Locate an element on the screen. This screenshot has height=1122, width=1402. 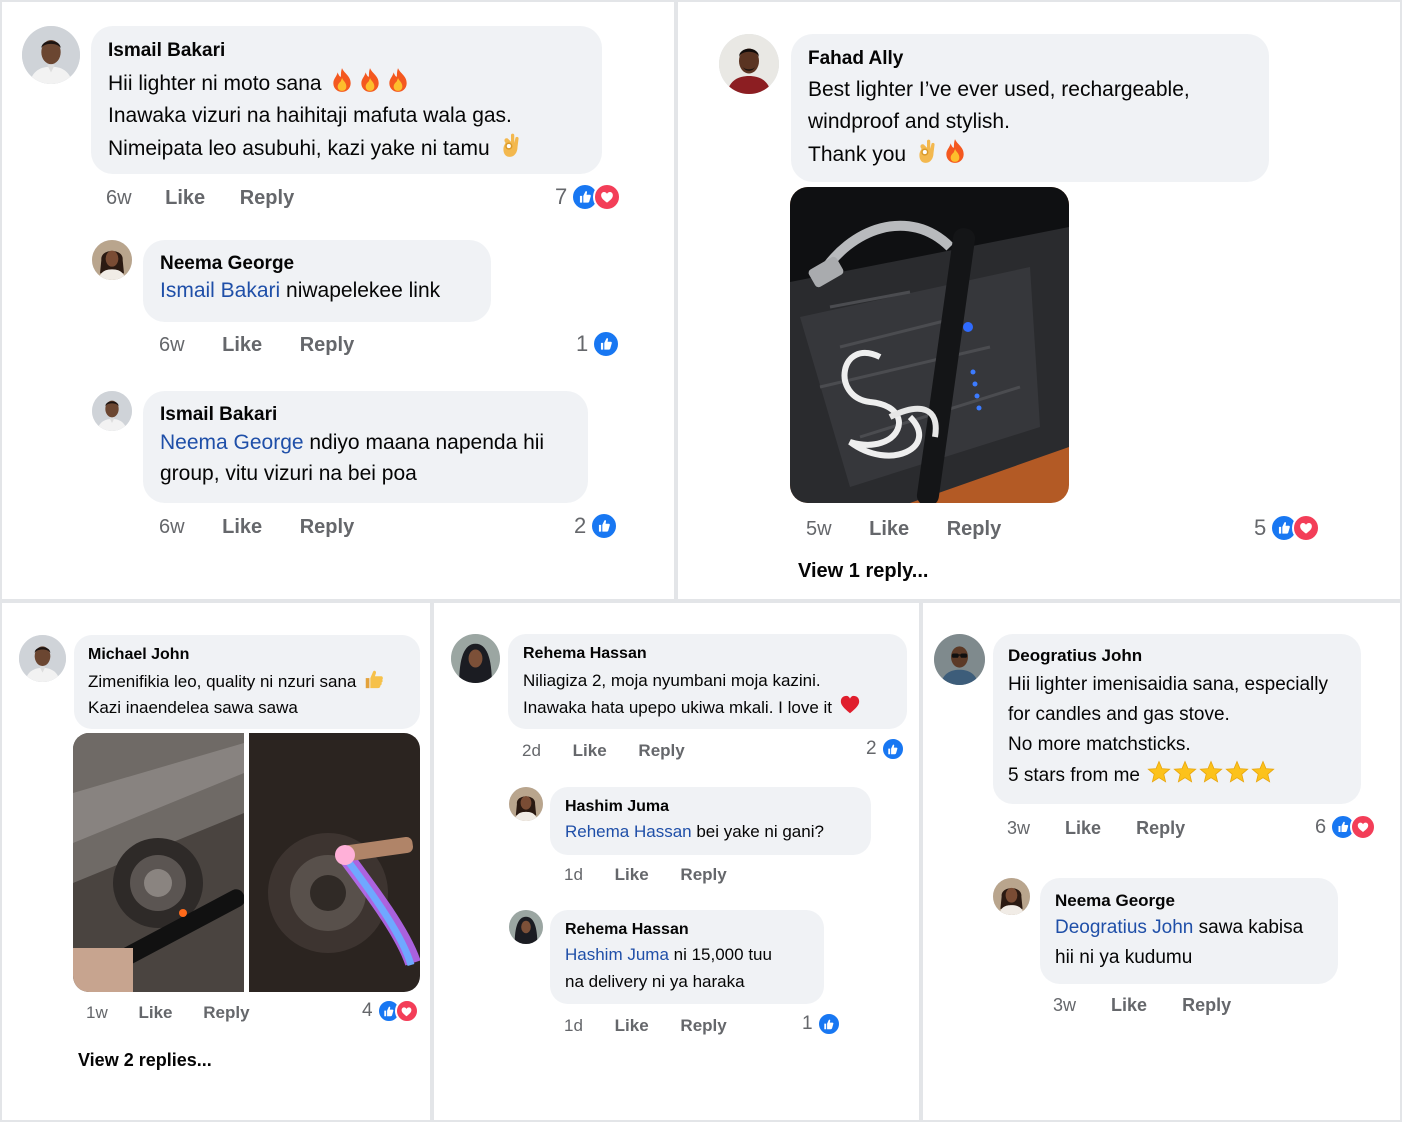
comment-author: Deogratius John is located at coordinates (1177, 656).